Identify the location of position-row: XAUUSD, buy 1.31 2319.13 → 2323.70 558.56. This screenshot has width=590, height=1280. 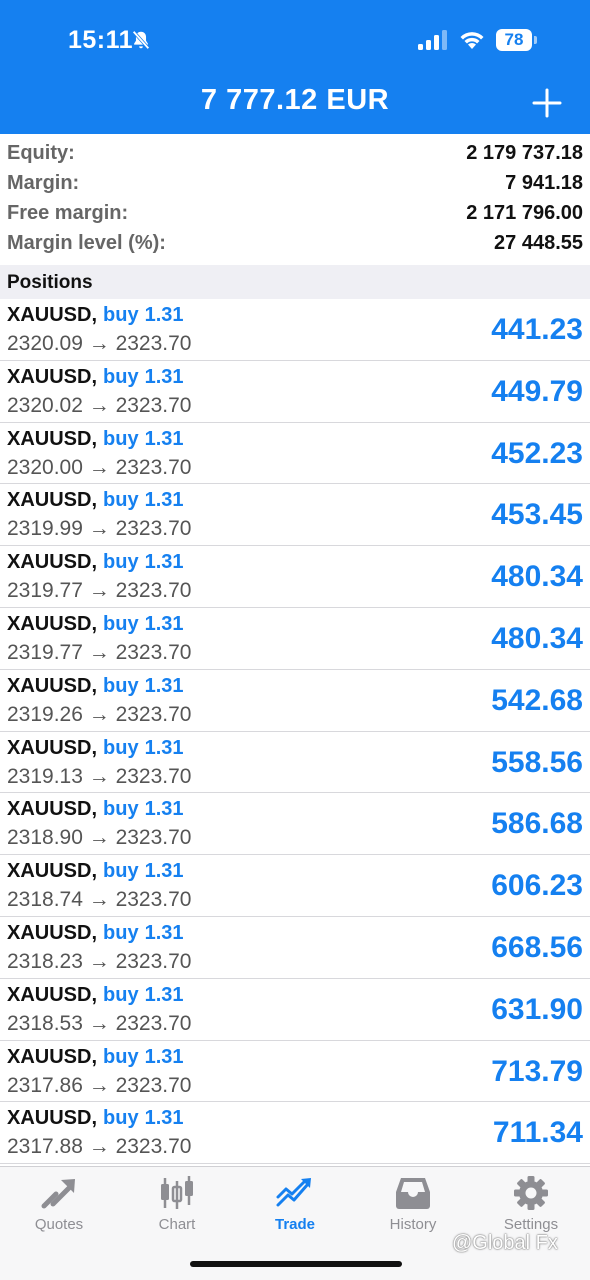
(295, 763).